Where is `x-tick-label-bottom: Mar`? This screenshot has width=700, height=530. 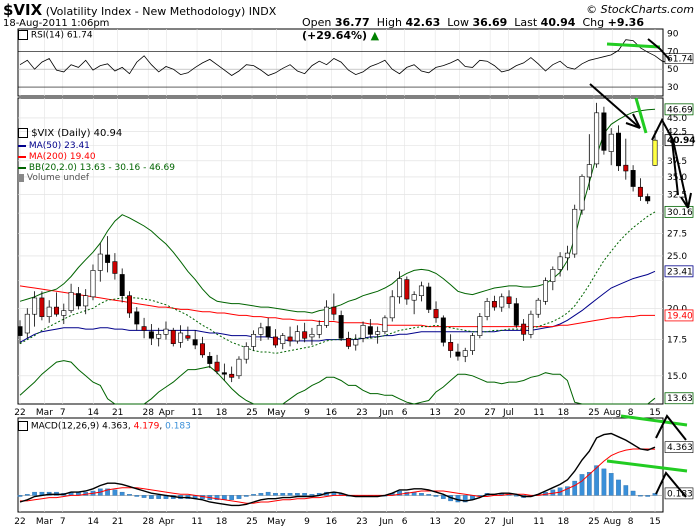
x-tick-label-bottom: Mar is located at coordinates (44, 522).